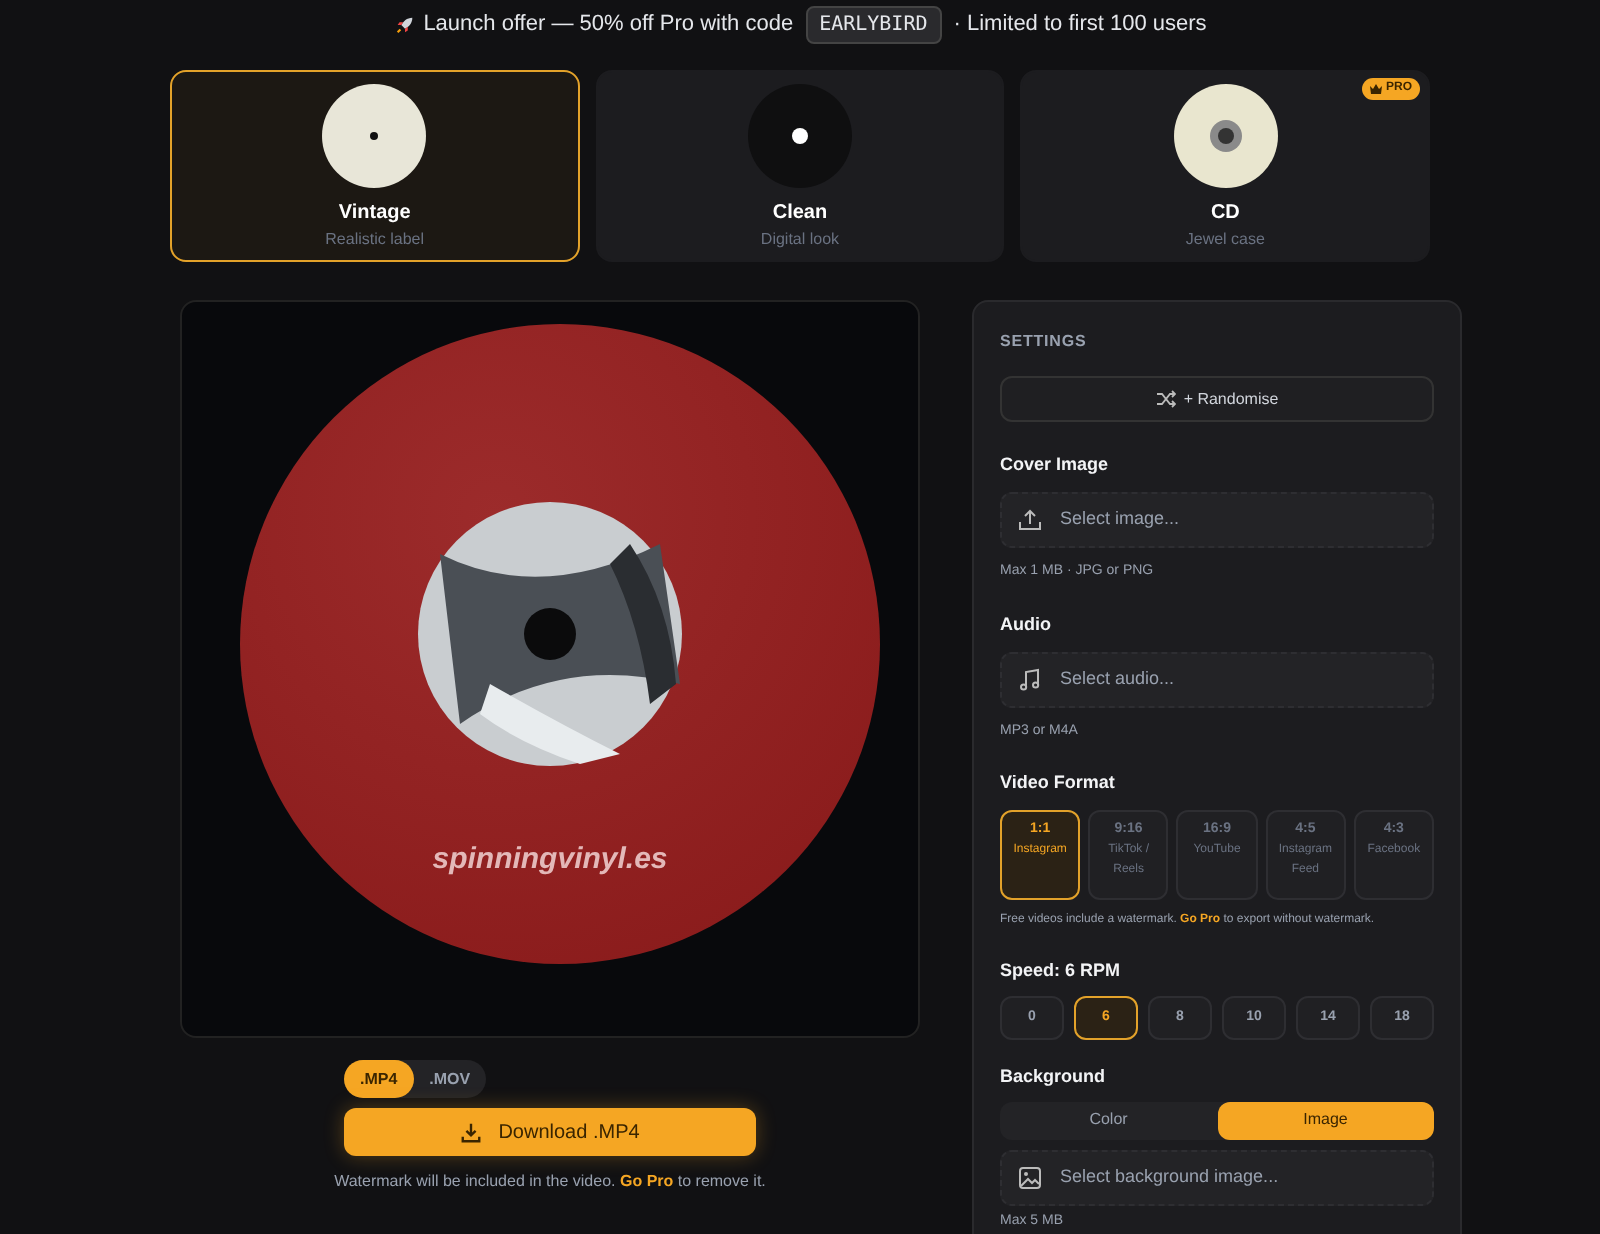  Describe the element at coordinates (1061, 970) in the screenshot. I see `section-label: Speed: 6 RPM` at that location.